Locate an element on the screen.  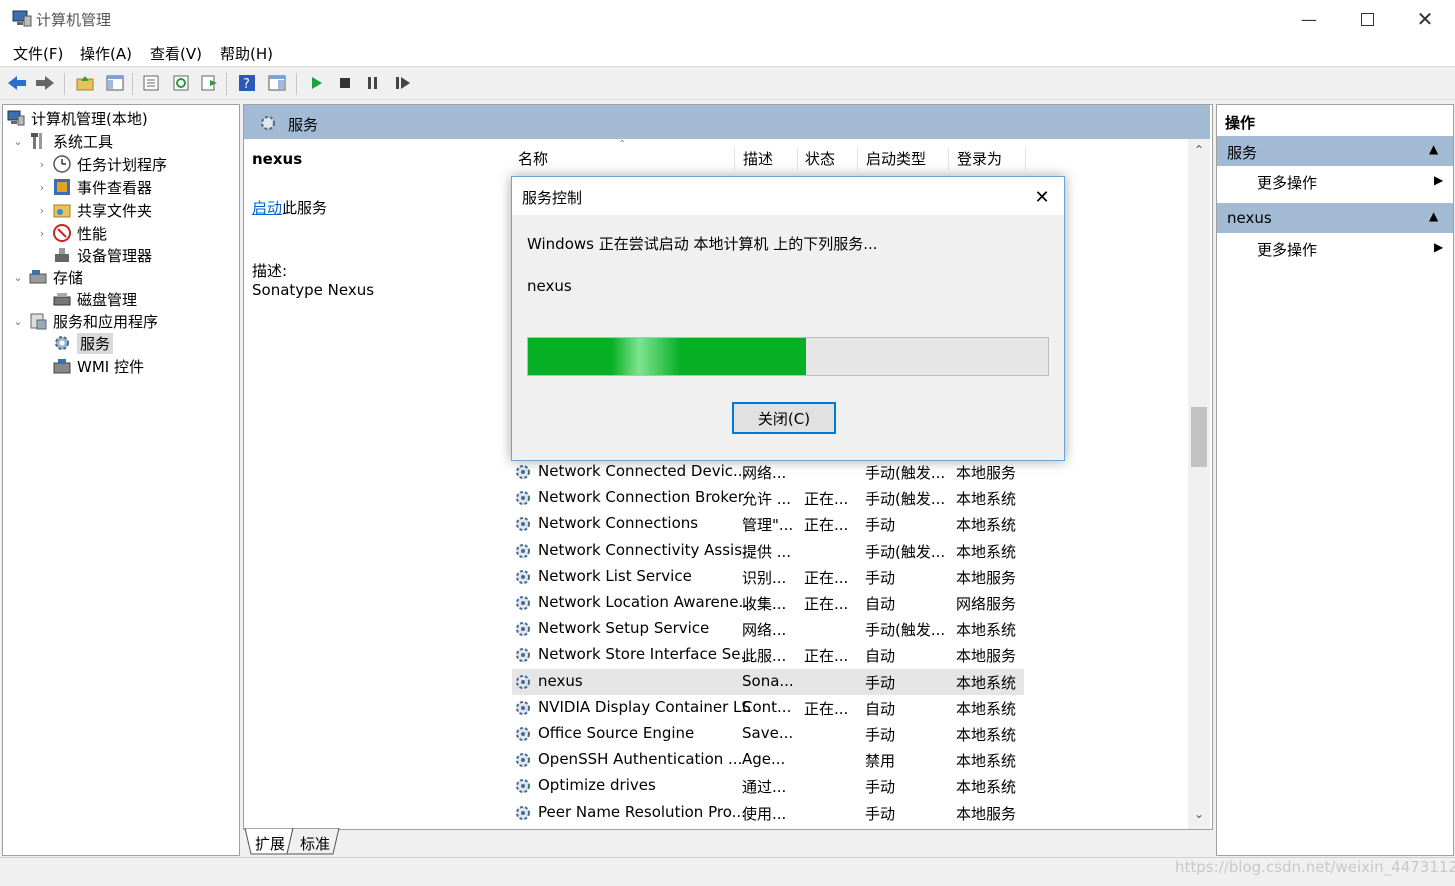
storage-icon is located at coordinates (38, 277).